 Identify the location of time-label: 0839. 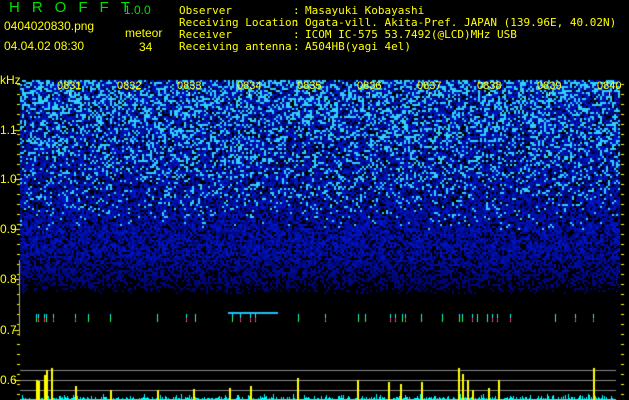
(549, 86).